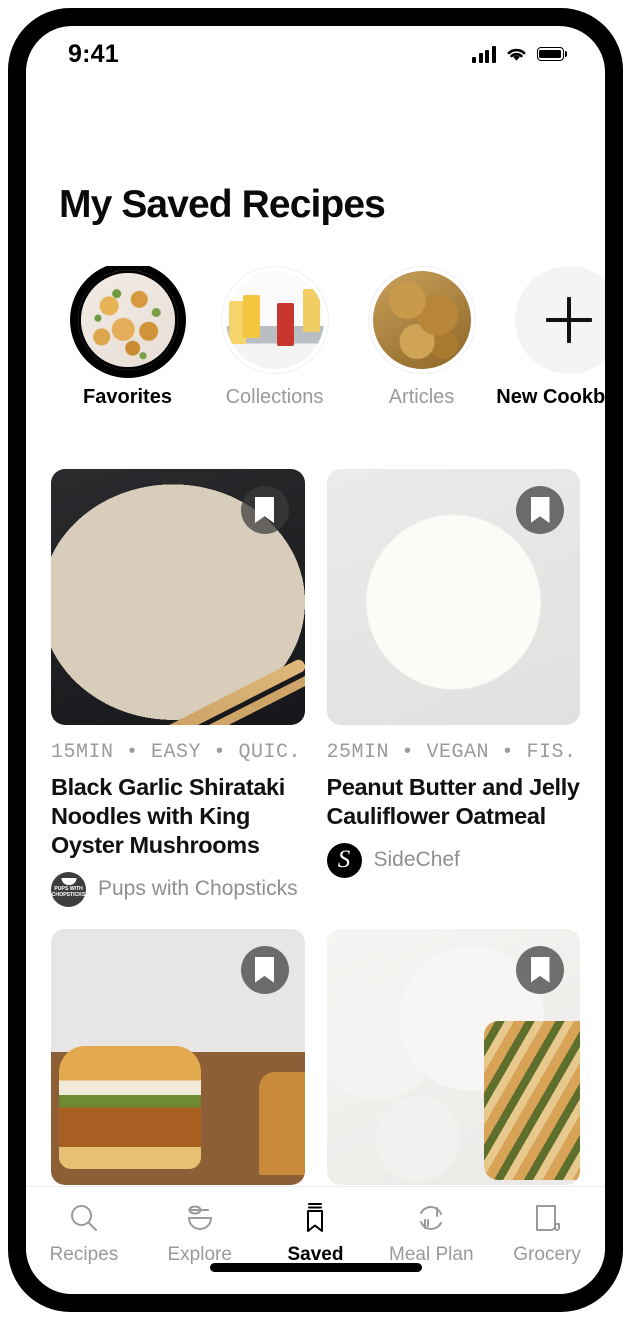 Image resolution: width=631 pixels, height=1320 pixels. I want to click on tab-bar: Recipes Explore Saved Meal Plan Grocery, so click(315, 1240).